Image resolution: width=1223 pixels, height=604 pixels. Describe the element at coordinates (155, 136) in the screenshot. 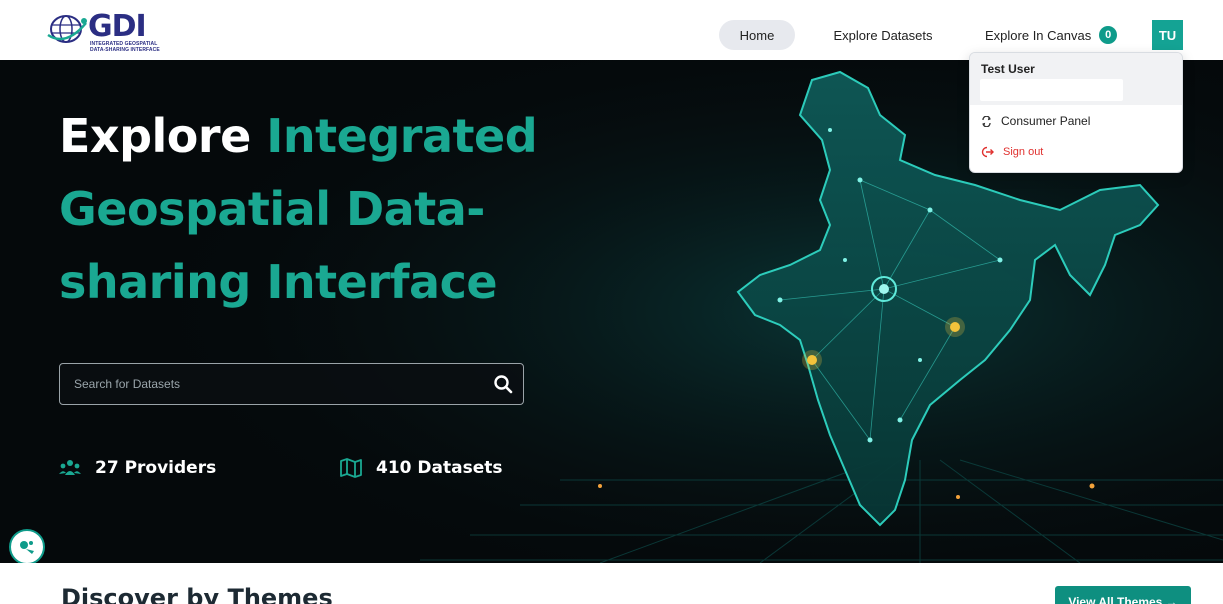

I see `hero-title-white: Explore` at that location.